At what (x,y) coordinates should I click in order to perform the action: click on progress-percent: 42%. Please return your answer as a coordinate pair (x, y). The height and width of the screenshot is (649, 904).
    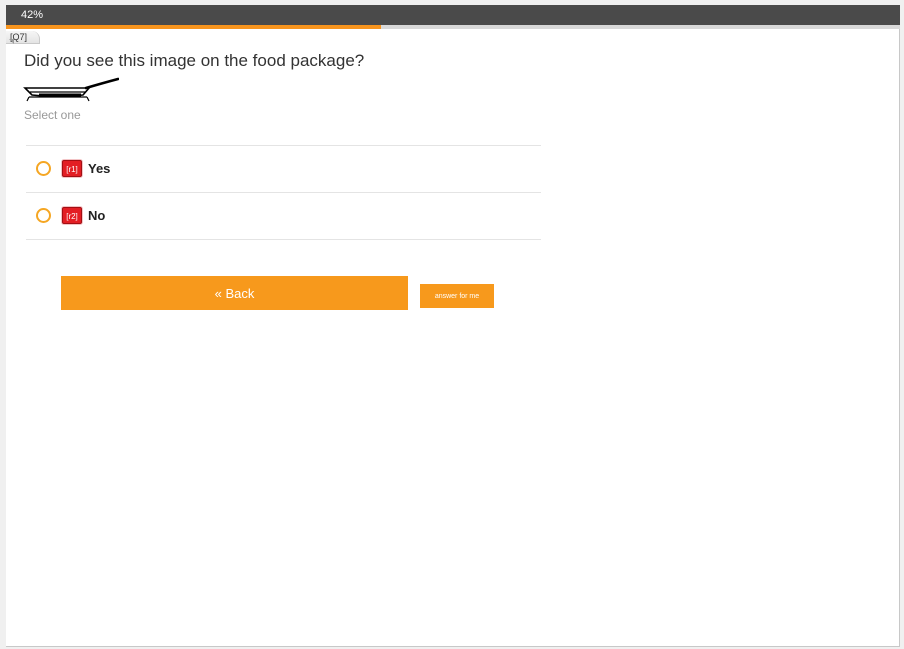
    Looking at the image, I should click on (32, 15).